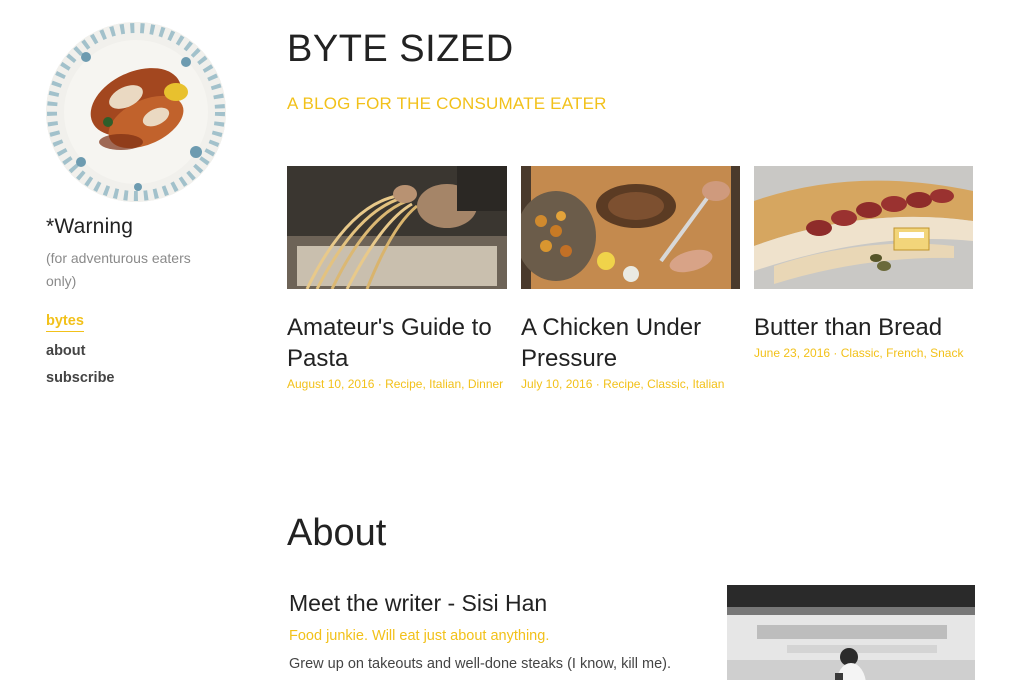  I want to click on sidebar-subtitle: (for adventurous eaters only), so click(118, 269).